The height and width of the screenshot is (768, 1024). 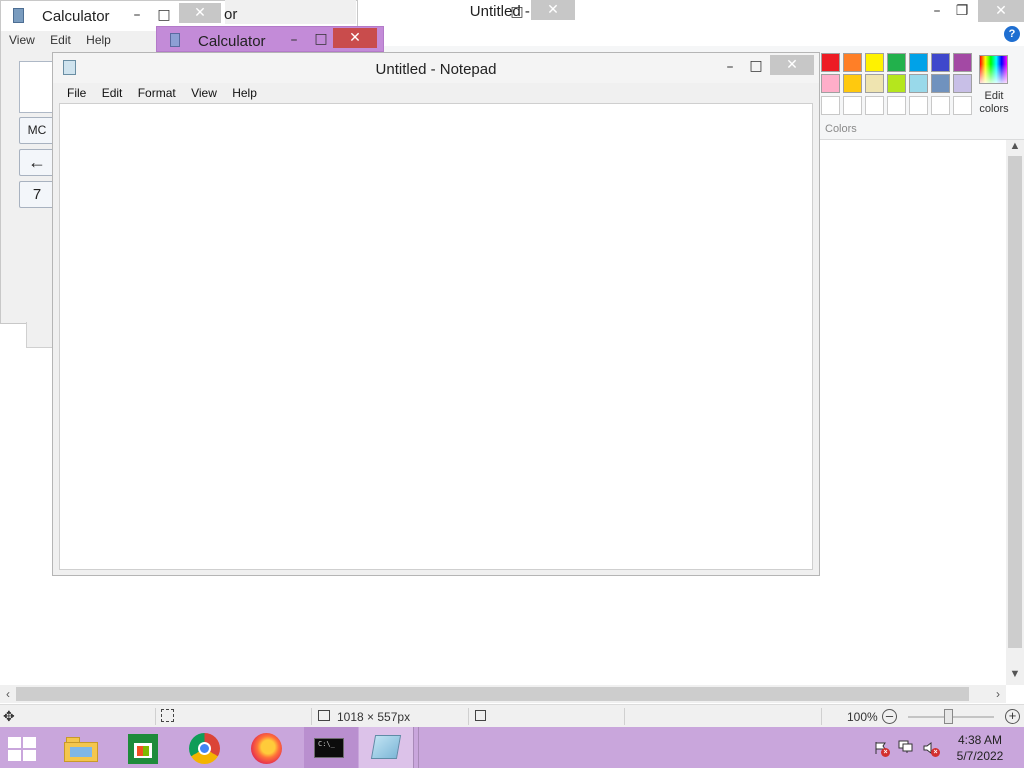 I want to click on notepad-maximize-button: □, so click(x=756, y=66).